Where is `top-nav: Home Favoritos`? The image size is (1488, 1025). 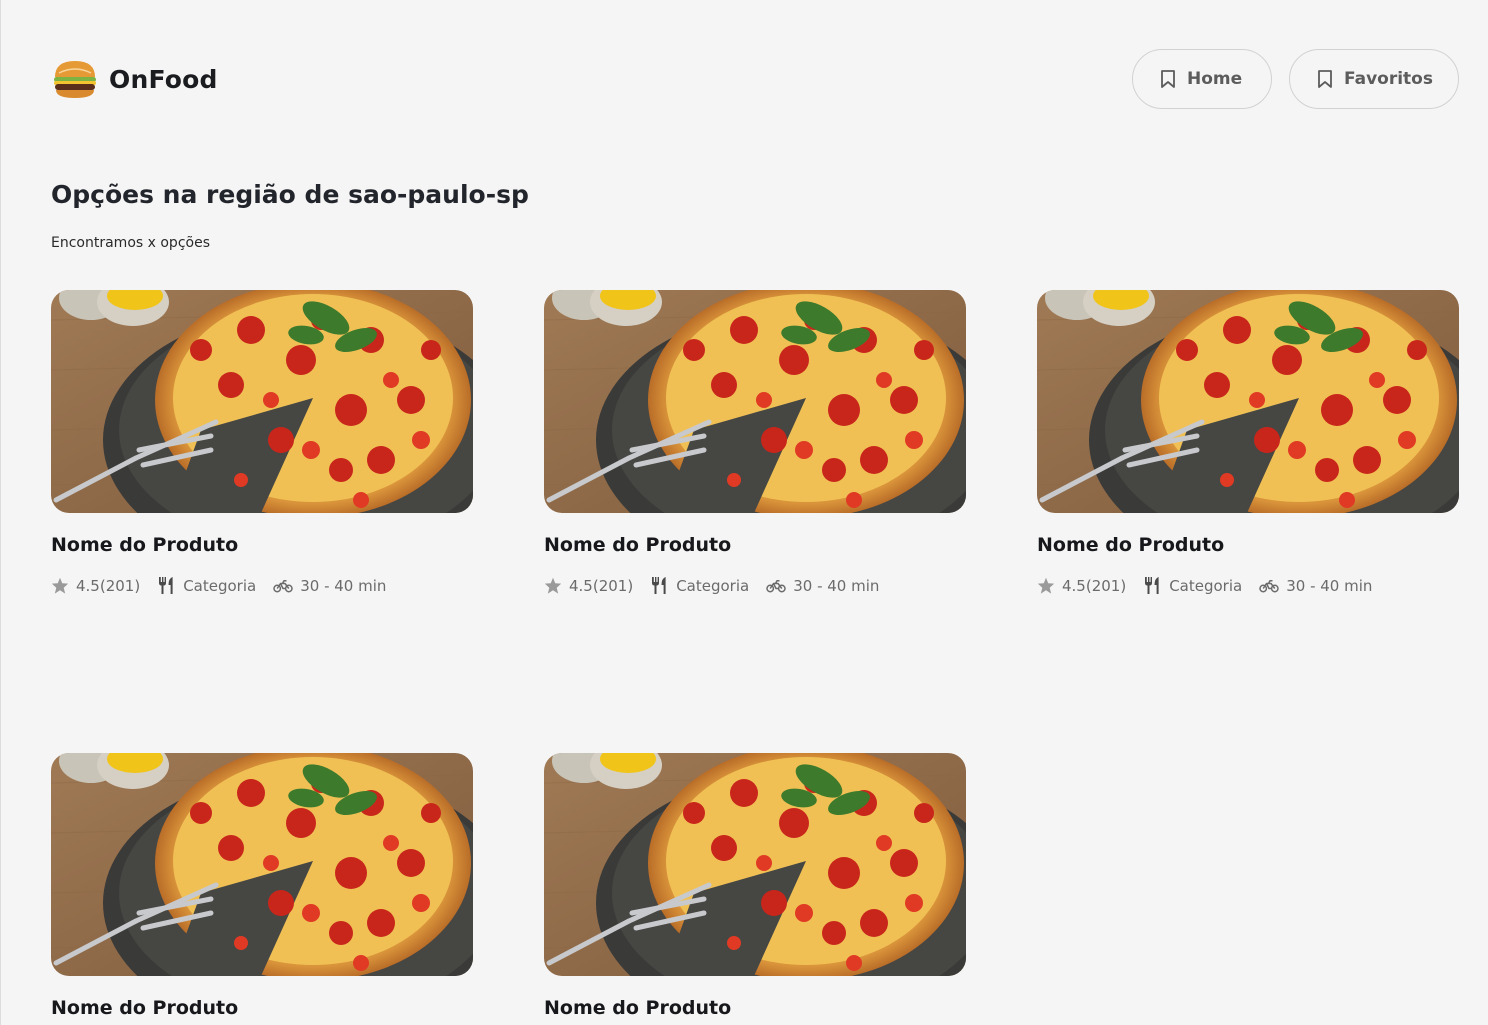
top-nav: Home Favoritos is located at coordinates (1295, 79).